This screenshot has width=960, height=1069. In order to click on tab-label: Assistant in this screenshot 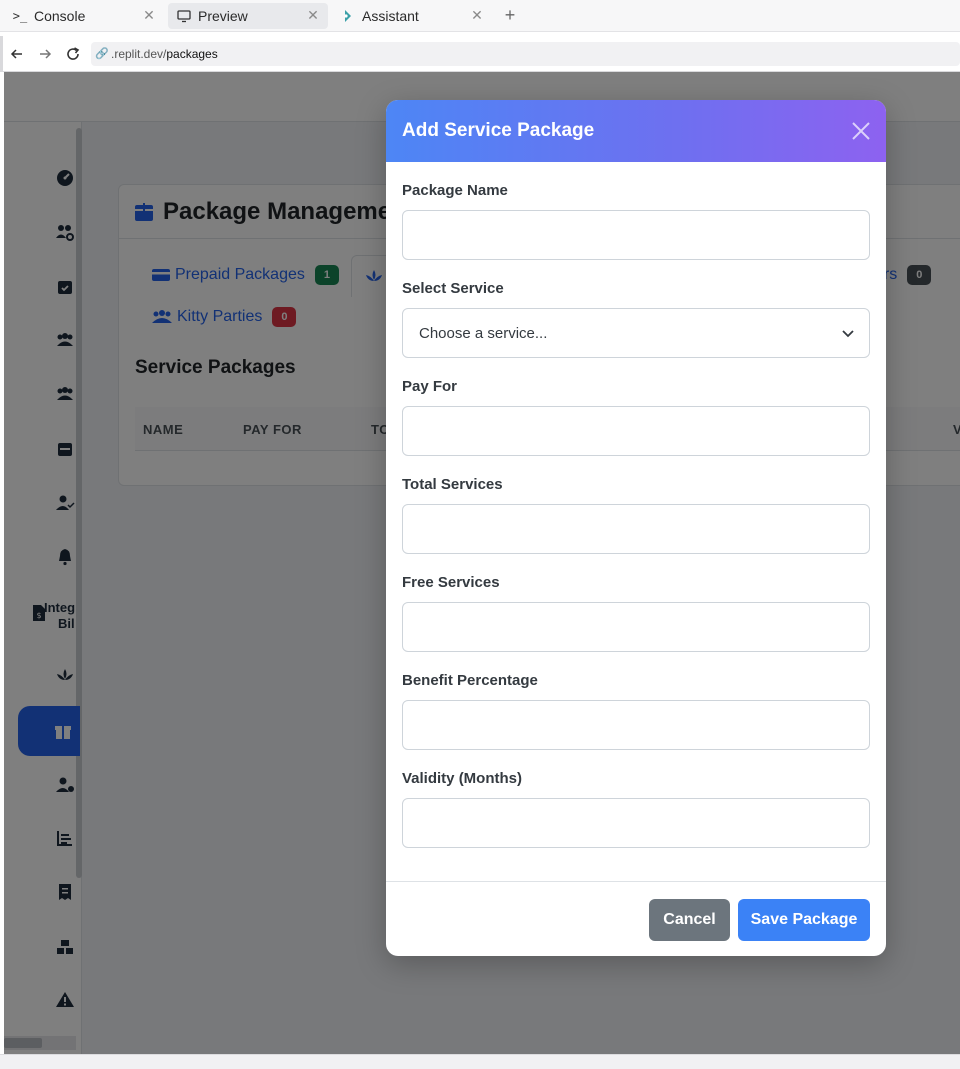, I will do `click(390, 15)`.